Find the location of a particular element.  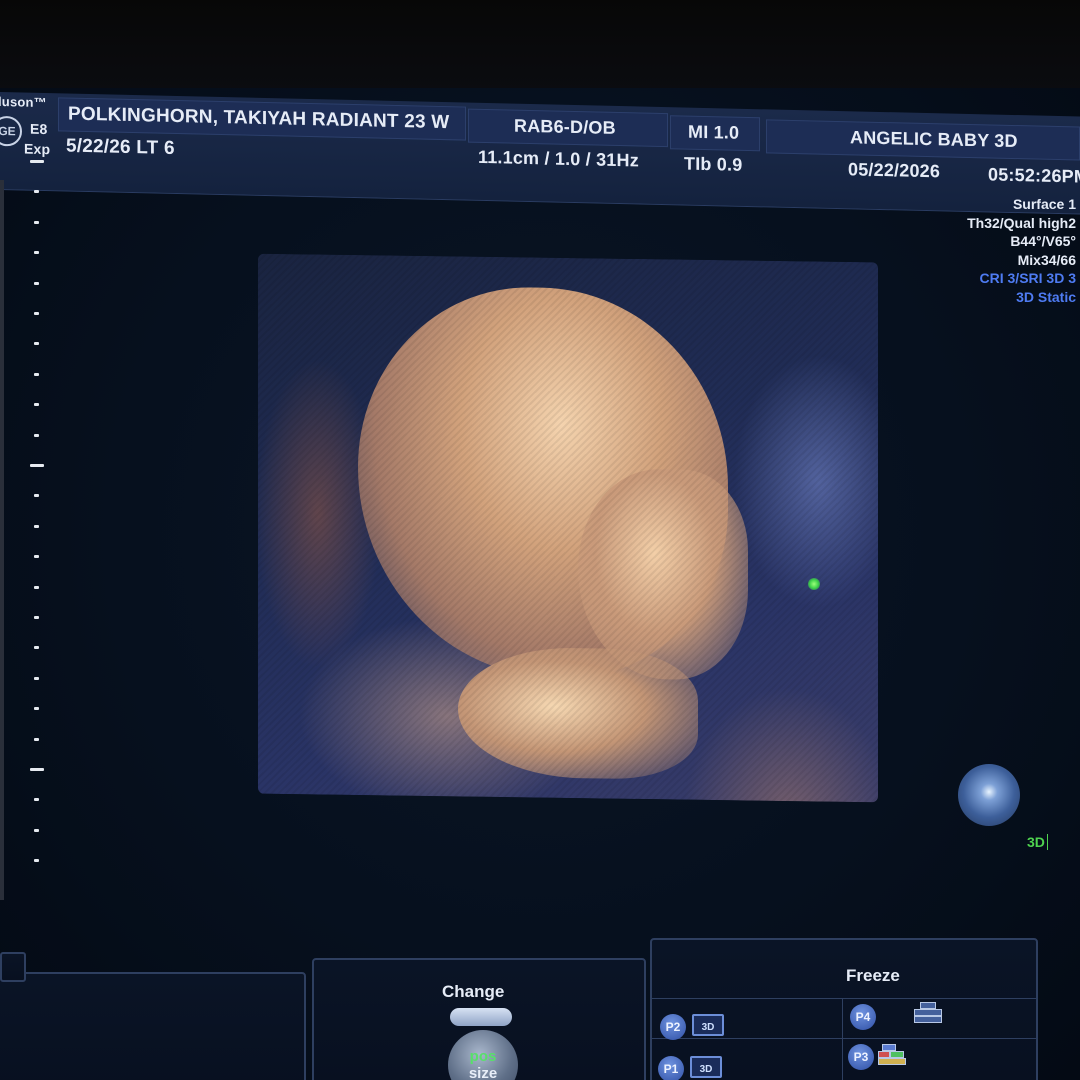

preset-p2-button: P2 is located at coordinates (673, 1027).